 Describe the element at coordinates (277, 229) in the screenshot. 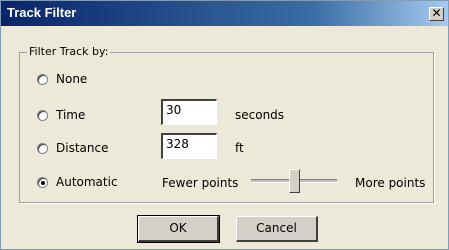

I see `cancel-button: Cancel` at that location.